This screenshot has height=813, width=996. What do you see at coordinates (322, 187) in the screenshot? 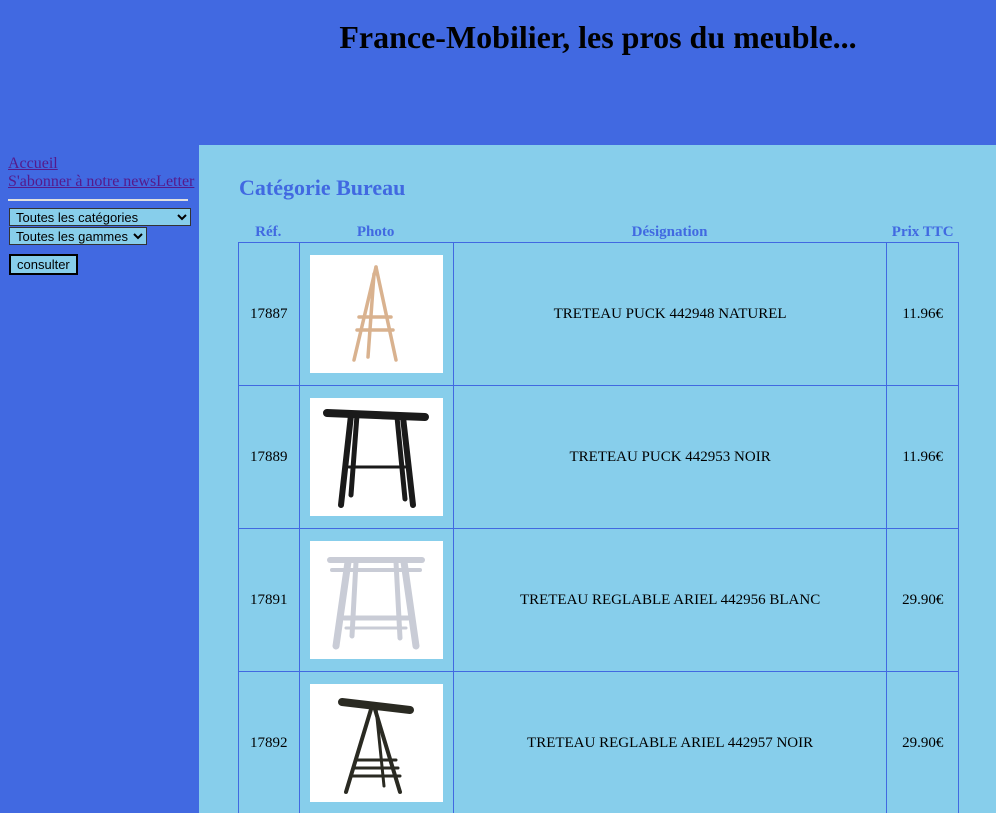
I see `category-title: Catégorie Bureau` at bounding box center [322, 187].